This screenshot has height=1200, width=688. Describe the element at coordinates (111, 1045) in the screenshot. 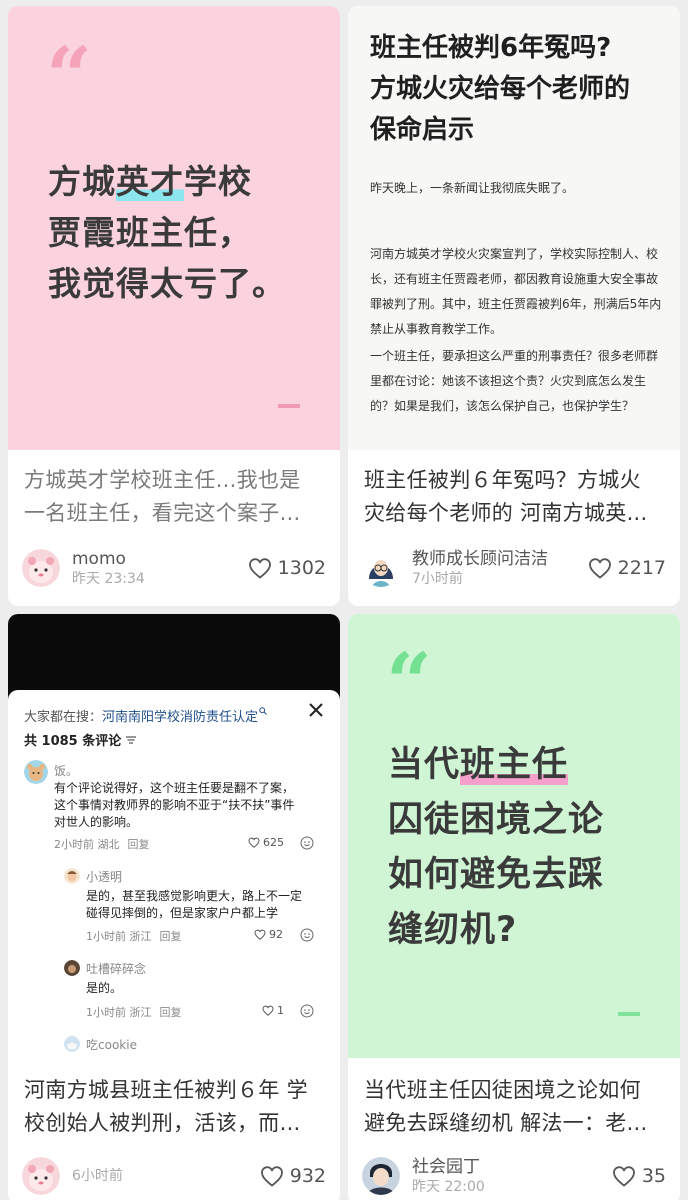

I see `commenter-name: 吃cookie` at that location.